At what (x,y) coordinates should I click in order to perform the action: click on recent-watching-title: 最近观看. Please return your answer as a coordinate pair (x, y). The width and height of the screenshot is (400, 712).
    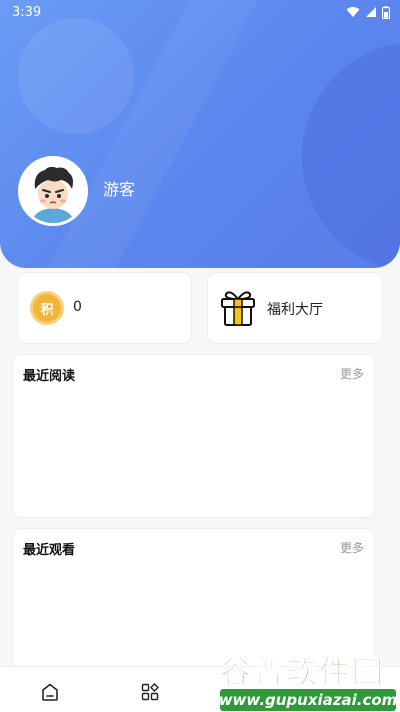
    Looking at the image, I should click on (49, 550).